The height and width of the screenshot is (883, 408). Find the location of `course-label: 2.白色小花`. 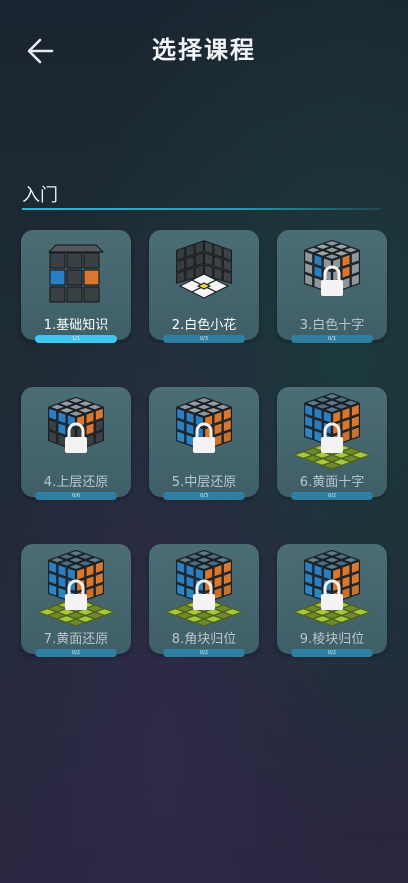

course-label: 2.白色小花 is located at coordinates (204, 325).